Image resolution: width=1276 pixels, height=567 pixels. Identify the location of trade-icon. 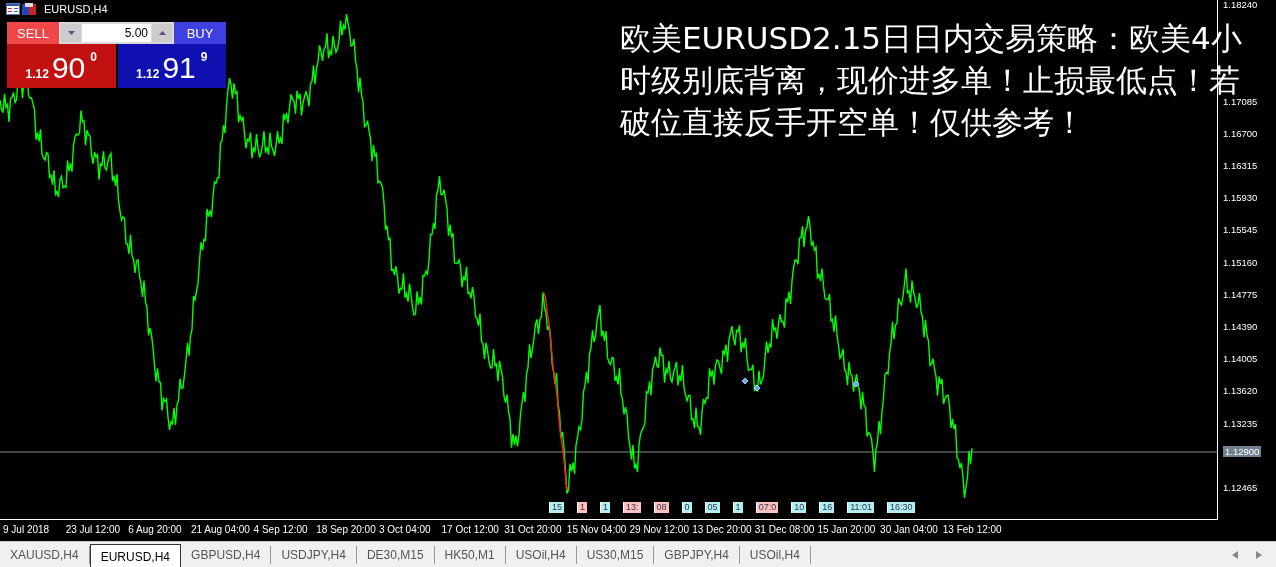
(29, 9).